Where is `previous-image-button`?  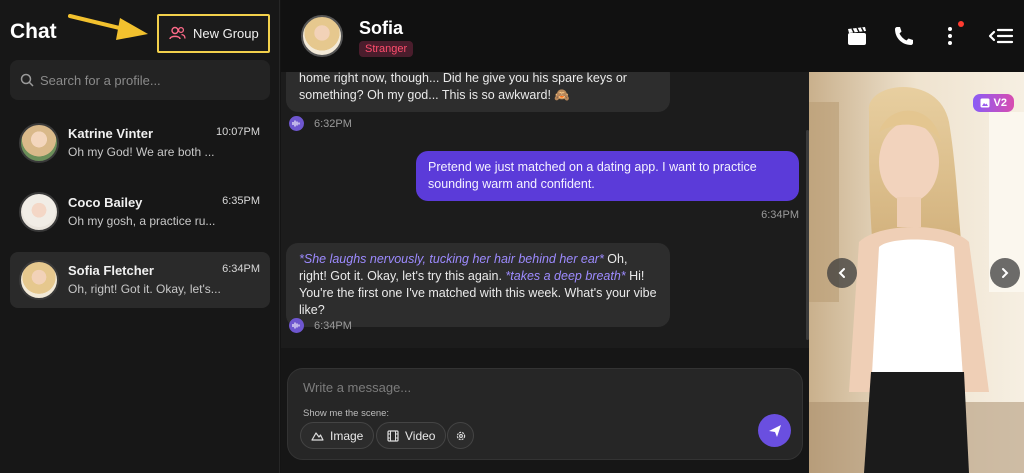 previous-image-button is located at coordinates (842, 273).